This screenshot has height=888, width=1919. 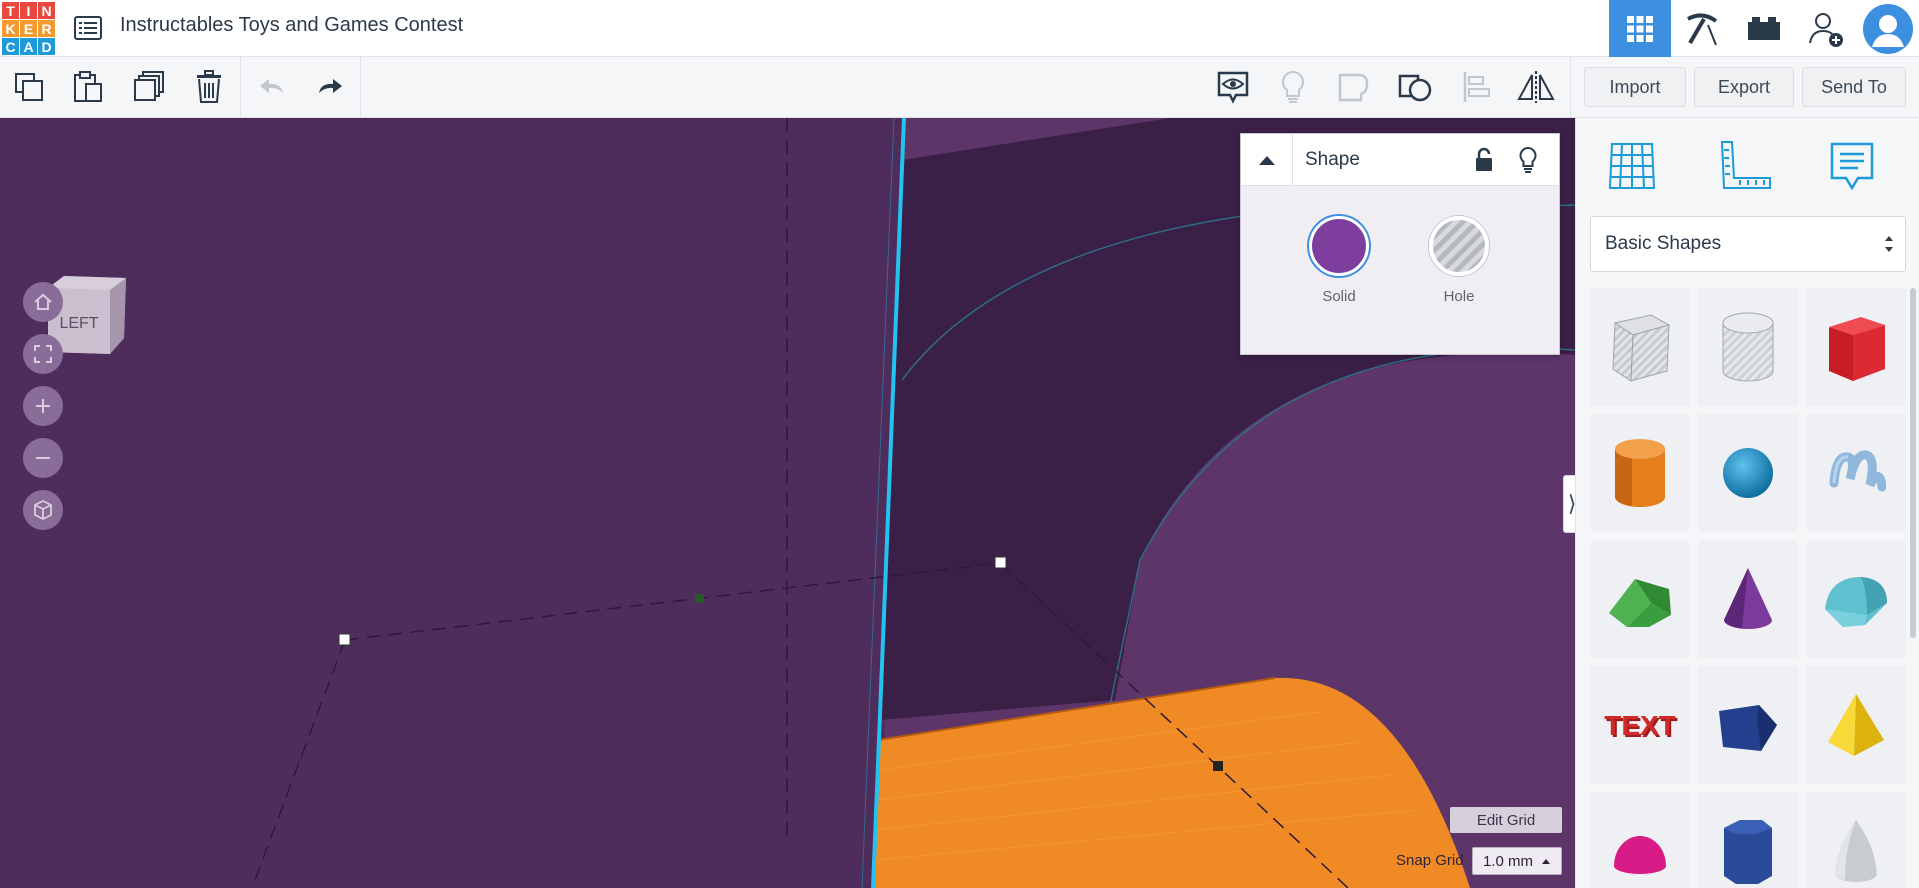 I want to click on polygon-icon, so click(x=1748, y=852).